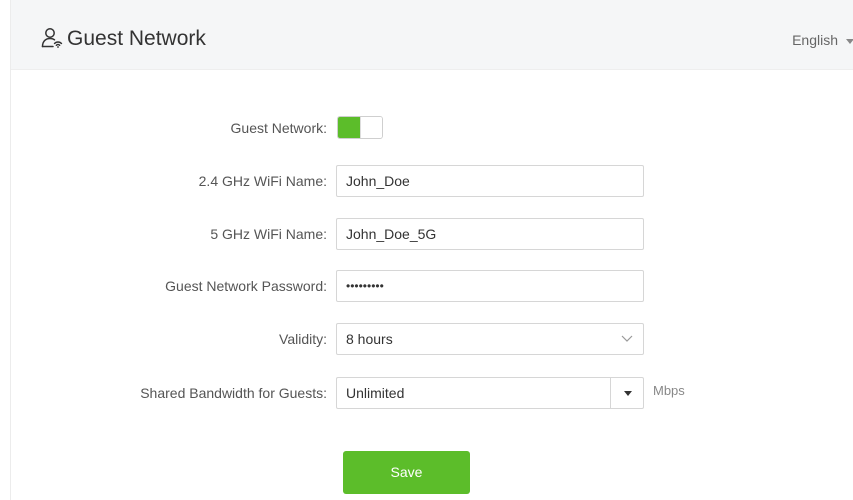  What do you see at coordinates (432, 35) in the screenshot?
I see `page-header: Guest Network English` at bounding box center [432, 35].